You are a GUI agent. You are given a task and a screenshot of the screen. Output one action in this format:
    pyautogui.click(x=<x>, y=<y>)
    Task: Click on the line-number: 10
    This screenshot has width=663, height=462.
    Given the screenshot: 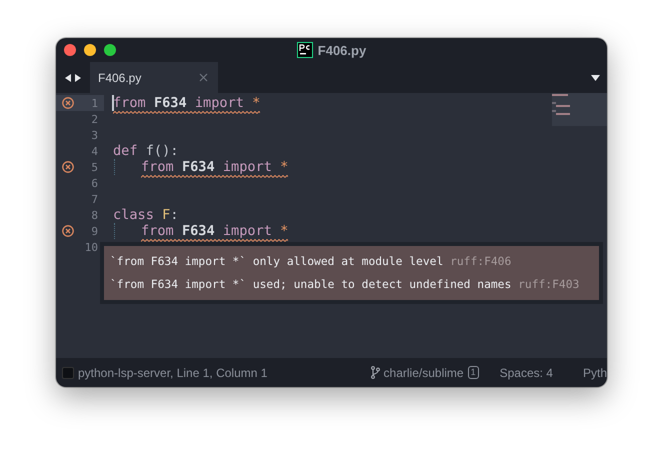 What is the action you would take?
    pyautogui.click(x=91, y=247)
    